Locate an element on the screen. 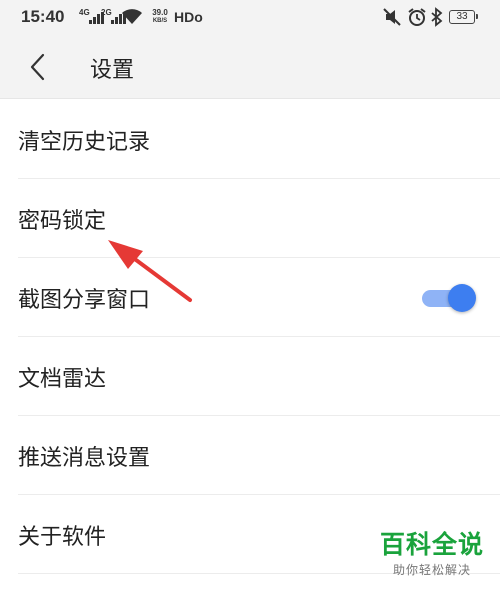  screenshot-share-toggle is located at coordinates (449, 298).